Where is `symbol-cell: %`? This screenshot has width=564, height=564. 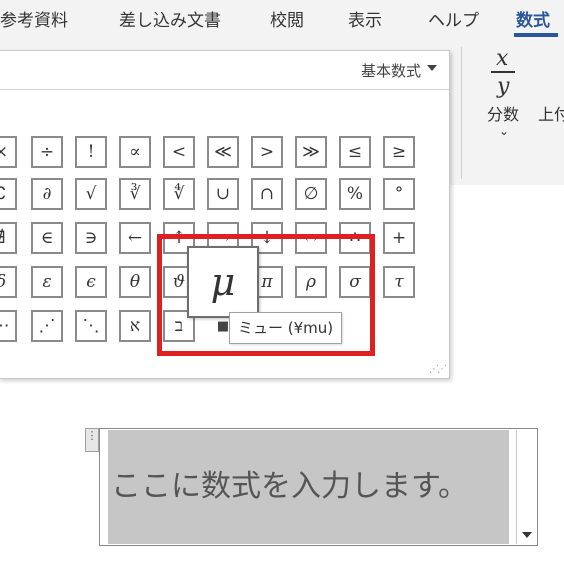
symbol-cell: % is located at coordinates (355, 194).